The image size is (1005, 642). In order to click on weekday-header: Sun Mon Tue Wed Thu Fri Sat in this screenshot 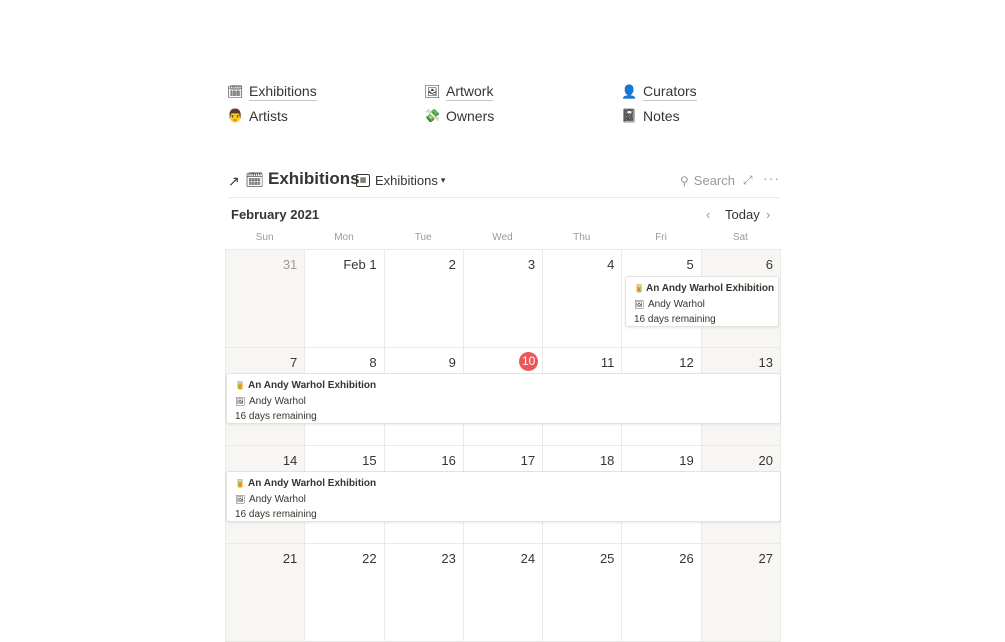, I will do `click(502, 239)`.